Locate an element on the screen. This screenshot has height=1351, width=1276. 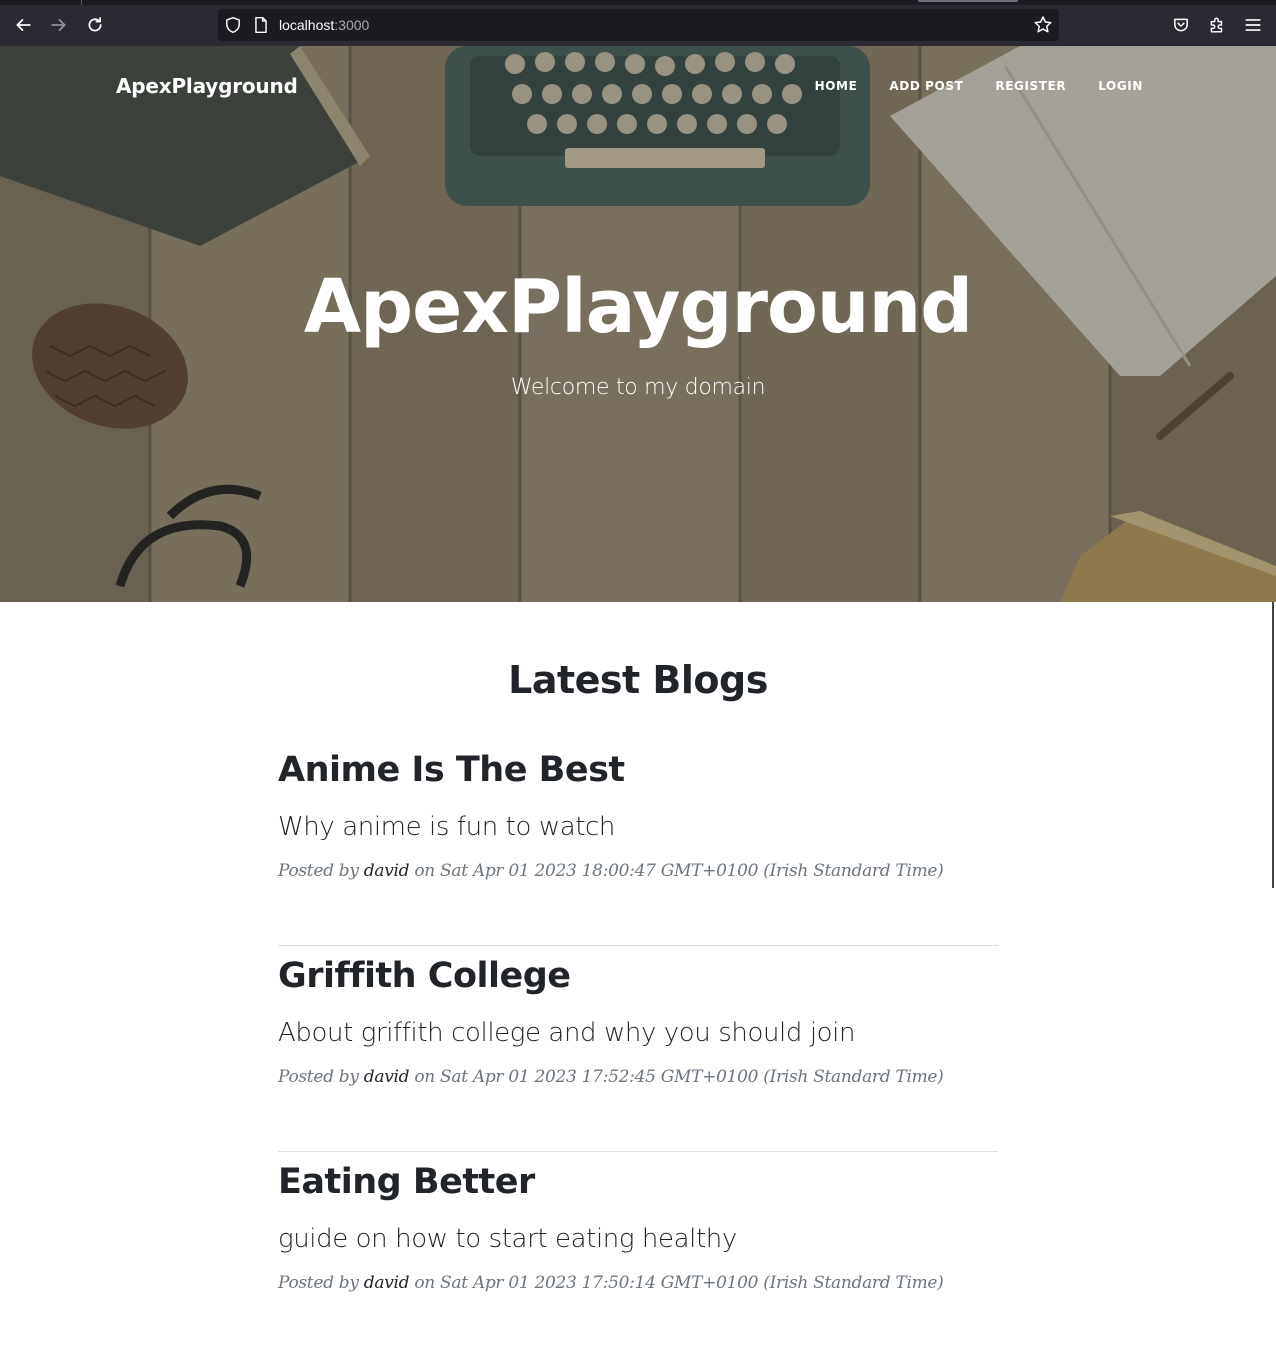
menu-icon is located at coordinates (1253, 25).